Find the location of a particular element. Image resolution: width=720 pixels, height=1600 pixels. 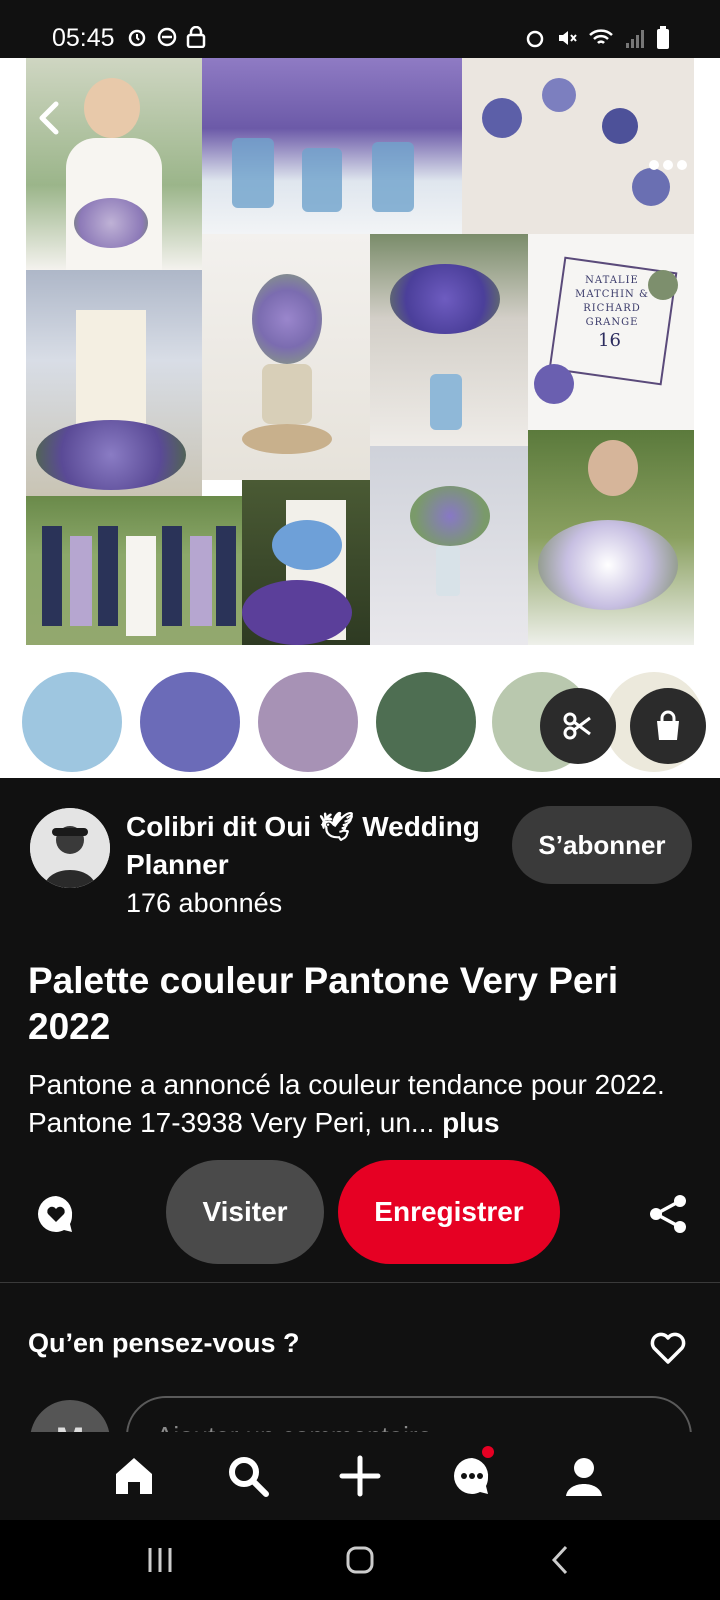

avatar-image is located at coordinates (70, 848).